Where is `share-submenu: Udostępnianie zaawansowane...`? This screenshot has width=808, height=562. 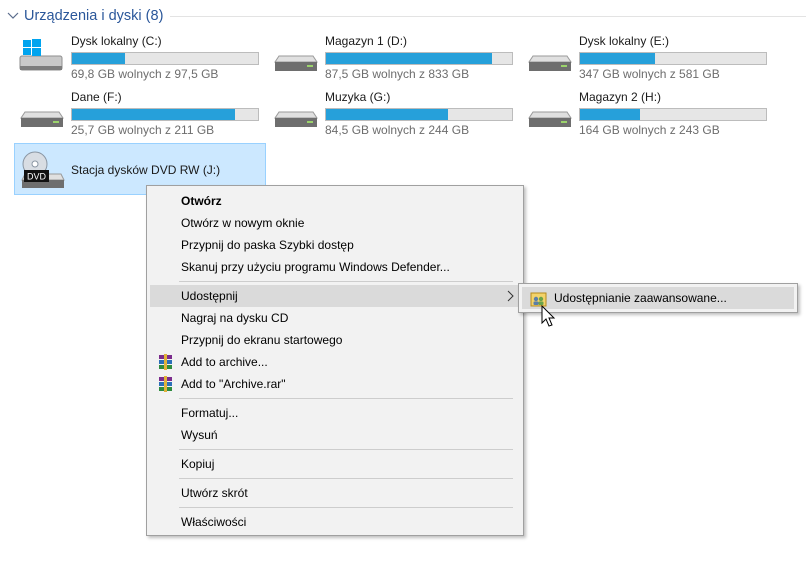
share-submenu: Udostępnianie zaawansowane... is located at coordinates (658, 298).